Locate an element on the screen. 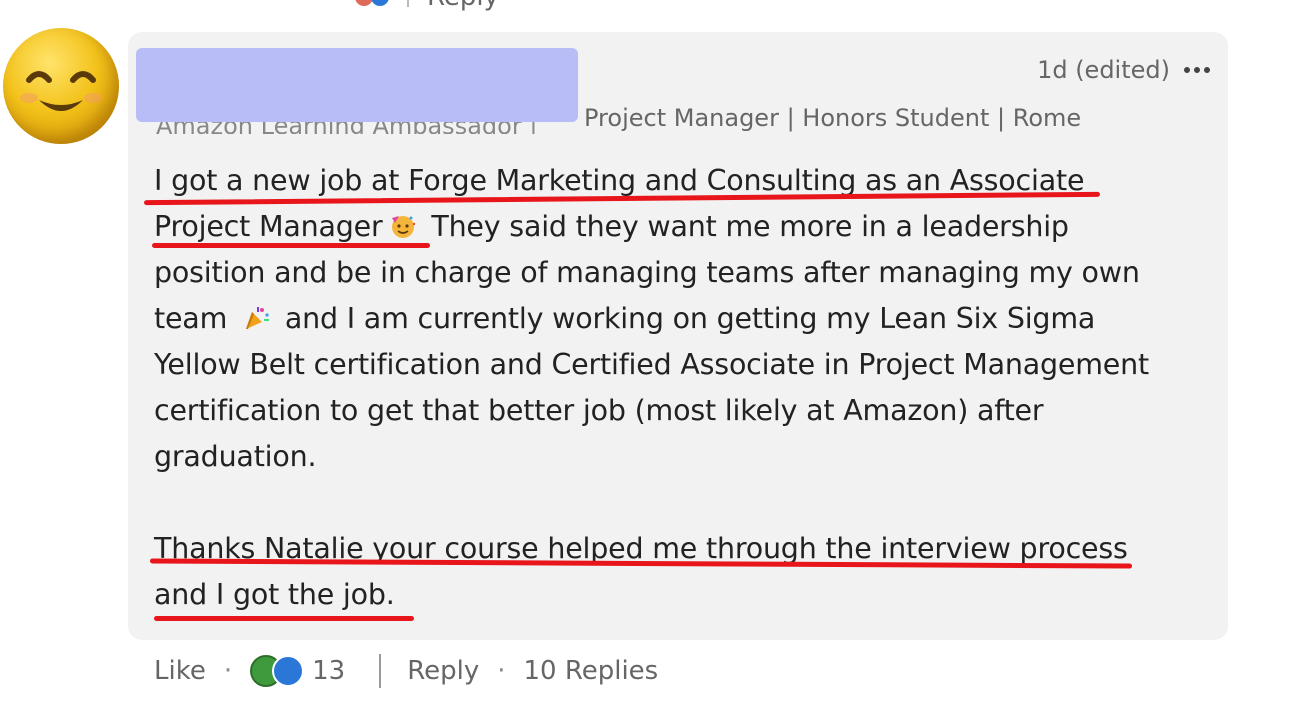 This screenshot has width=1296, height=714. more-options-icon is located at coordinates (1197, 70).